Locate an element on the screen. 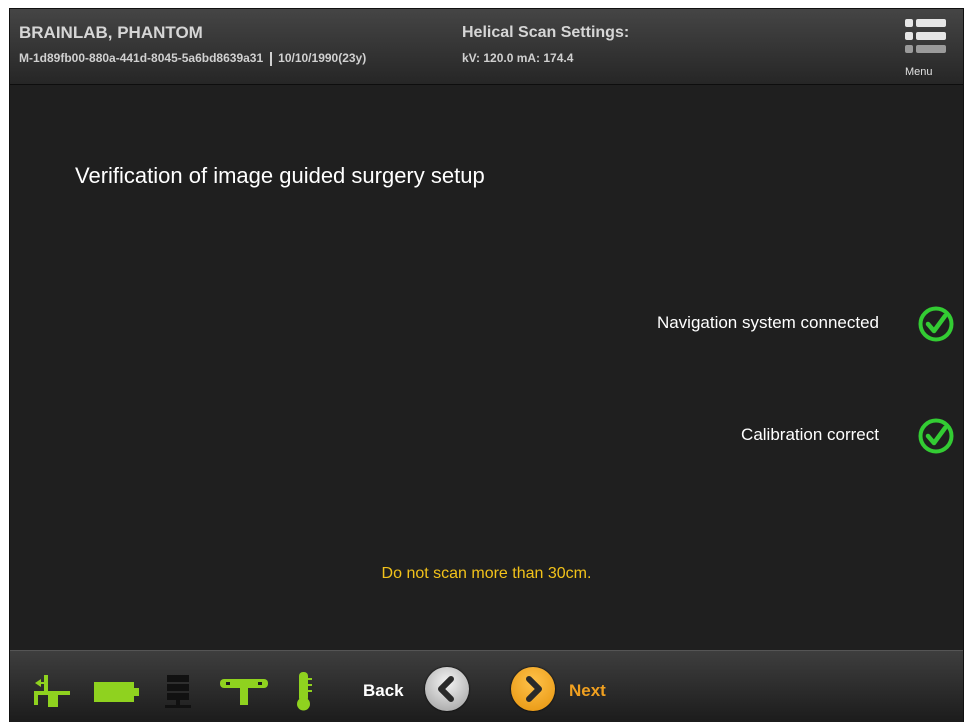  battery-icon is located at coordinates (116, 692).